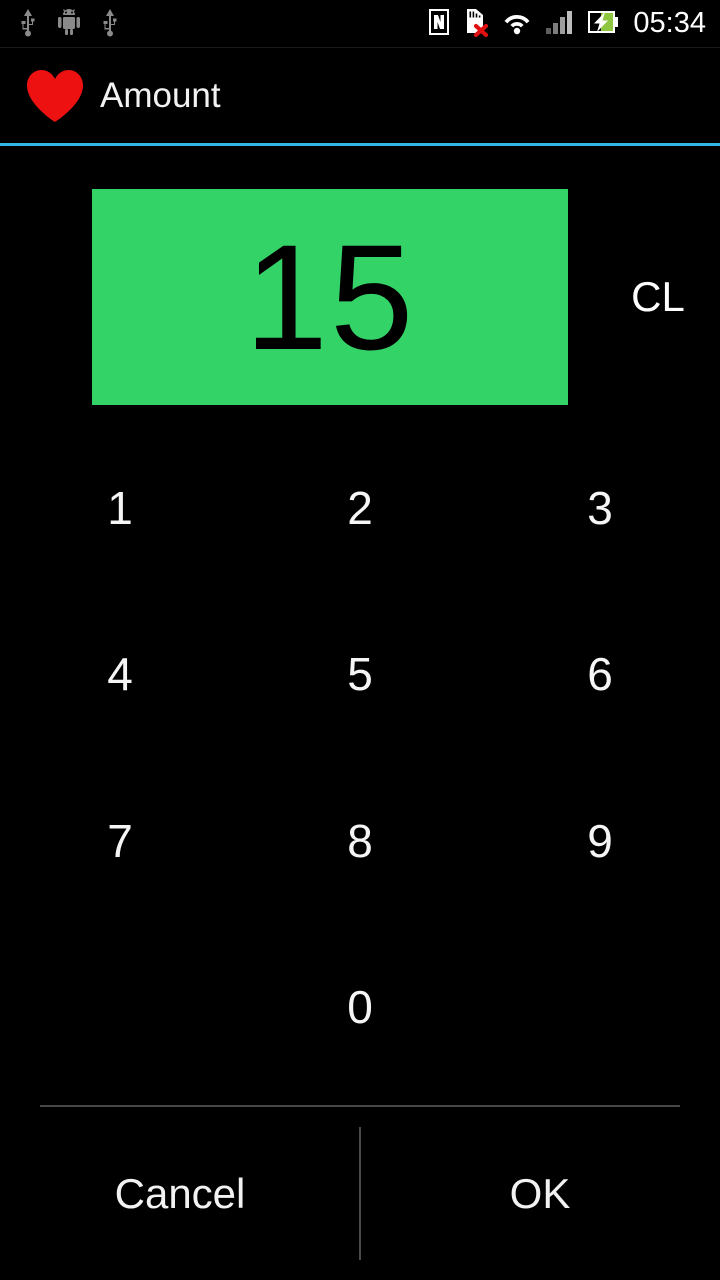  I want to click on status-bar-clock: 05:34, so click(669, 22).